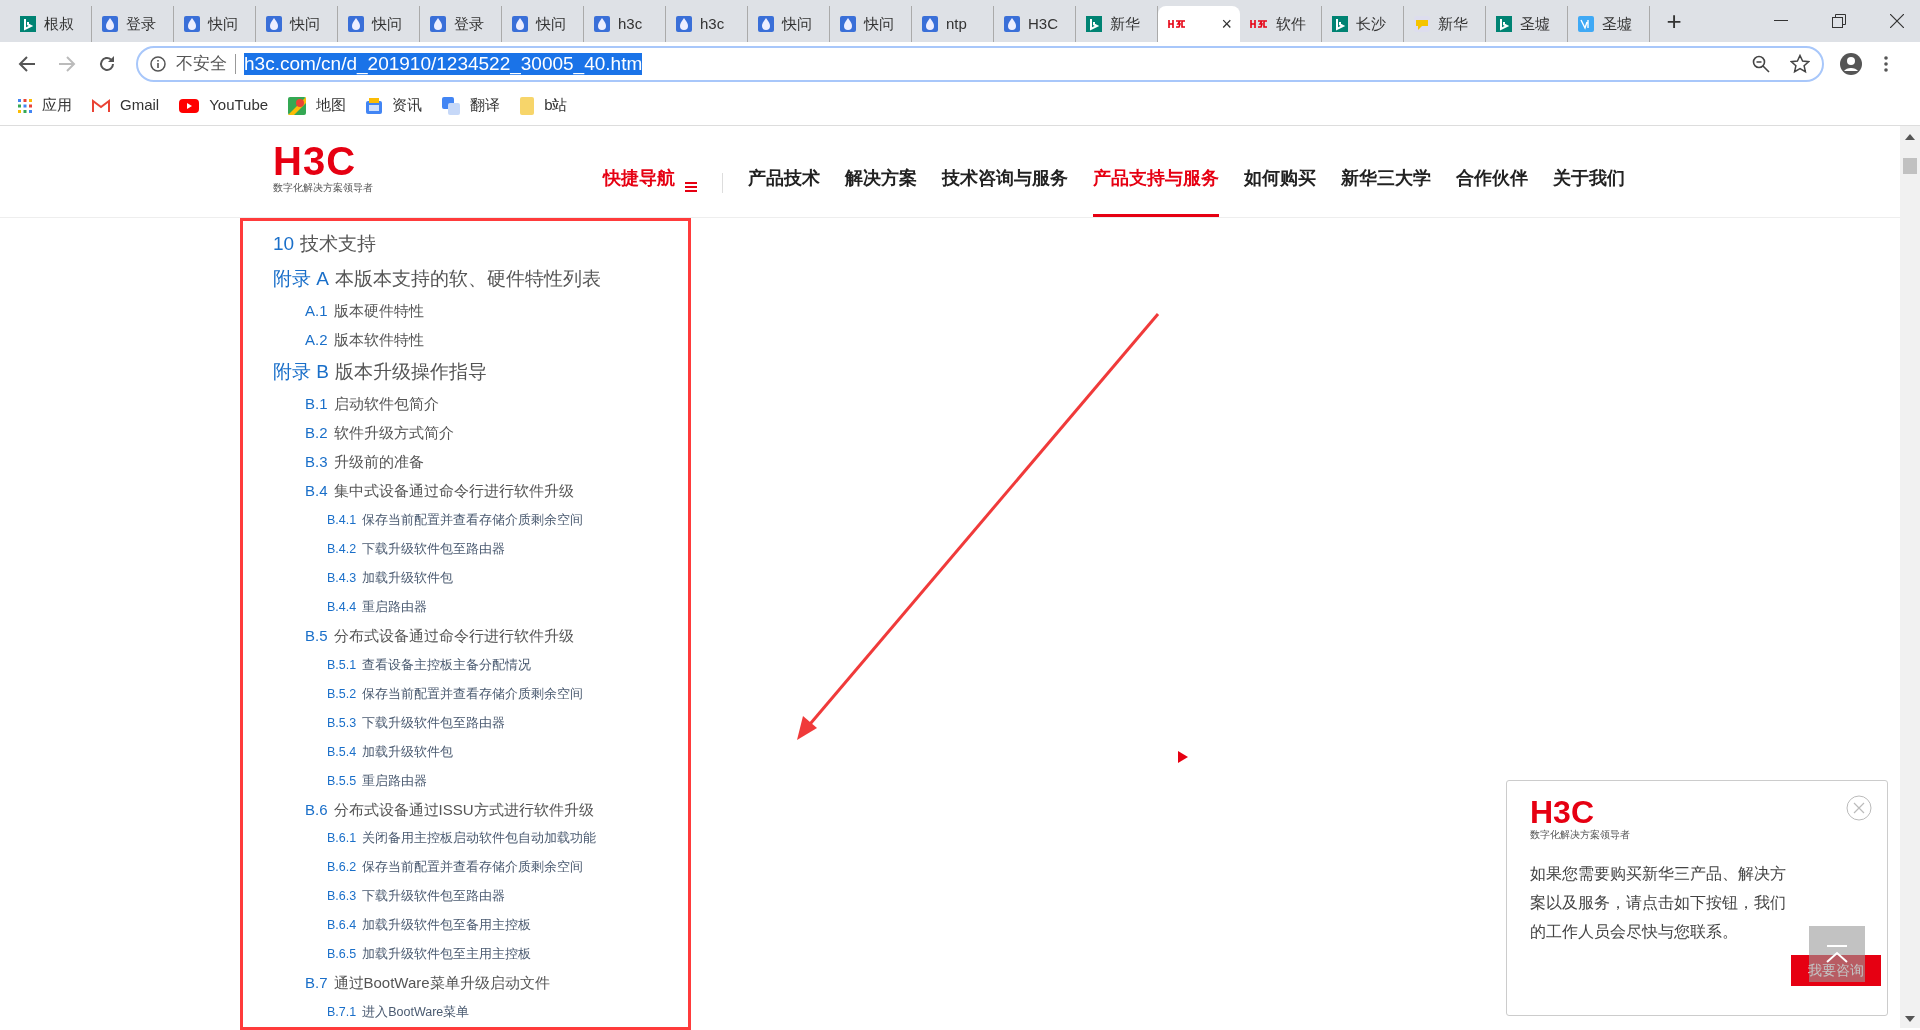 The image size is (1920, 1030). What do you see at coordinates (297, 105) in the screenshot?
I see `map-pin-icon` at bounding box center [297, 105].